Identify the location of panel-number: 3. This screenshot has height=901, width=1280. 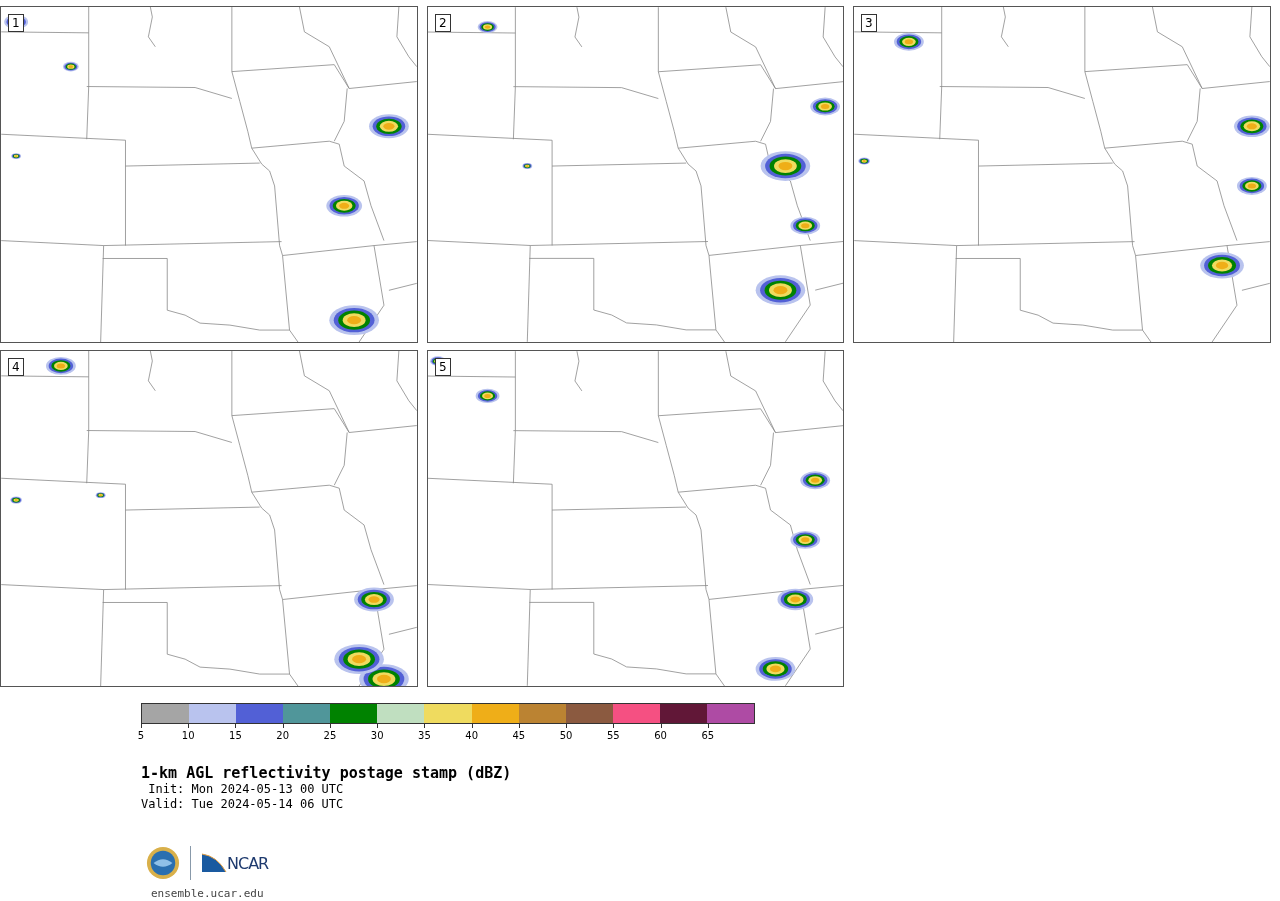
(869, 23).